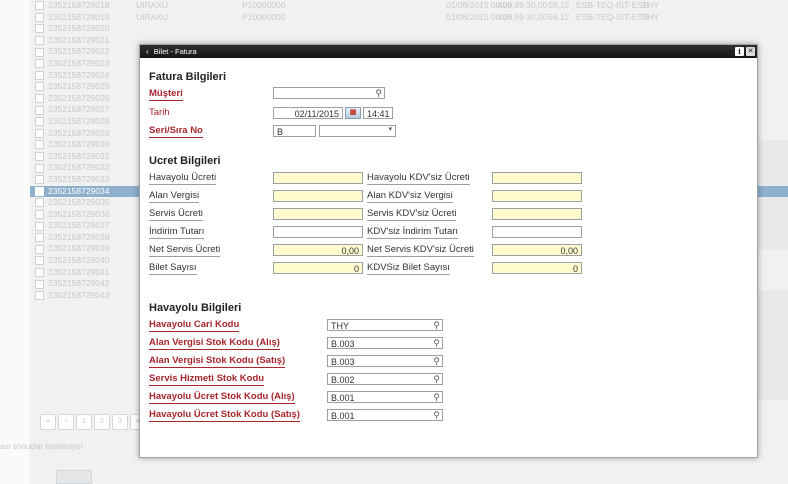  What do you see at coordinates (318, 268) in the screenshot?
I see `ucret-left-field: 0` at bounding box center [318, 268].